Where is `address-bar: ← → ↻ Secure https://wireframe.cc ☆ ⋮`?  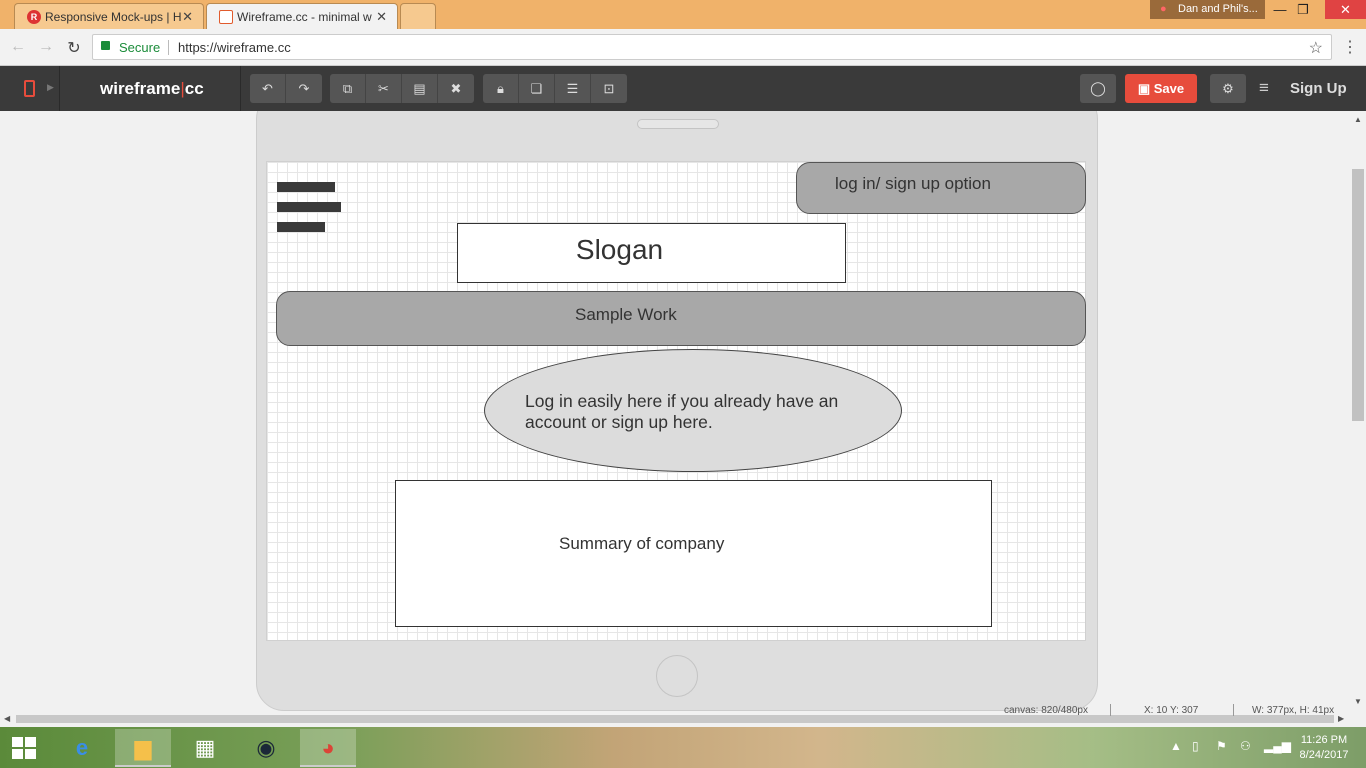
address-bar: ← → ↻ Secure https://wireframe.cc ☆ ⋮ is located at coordinates (683, 47).